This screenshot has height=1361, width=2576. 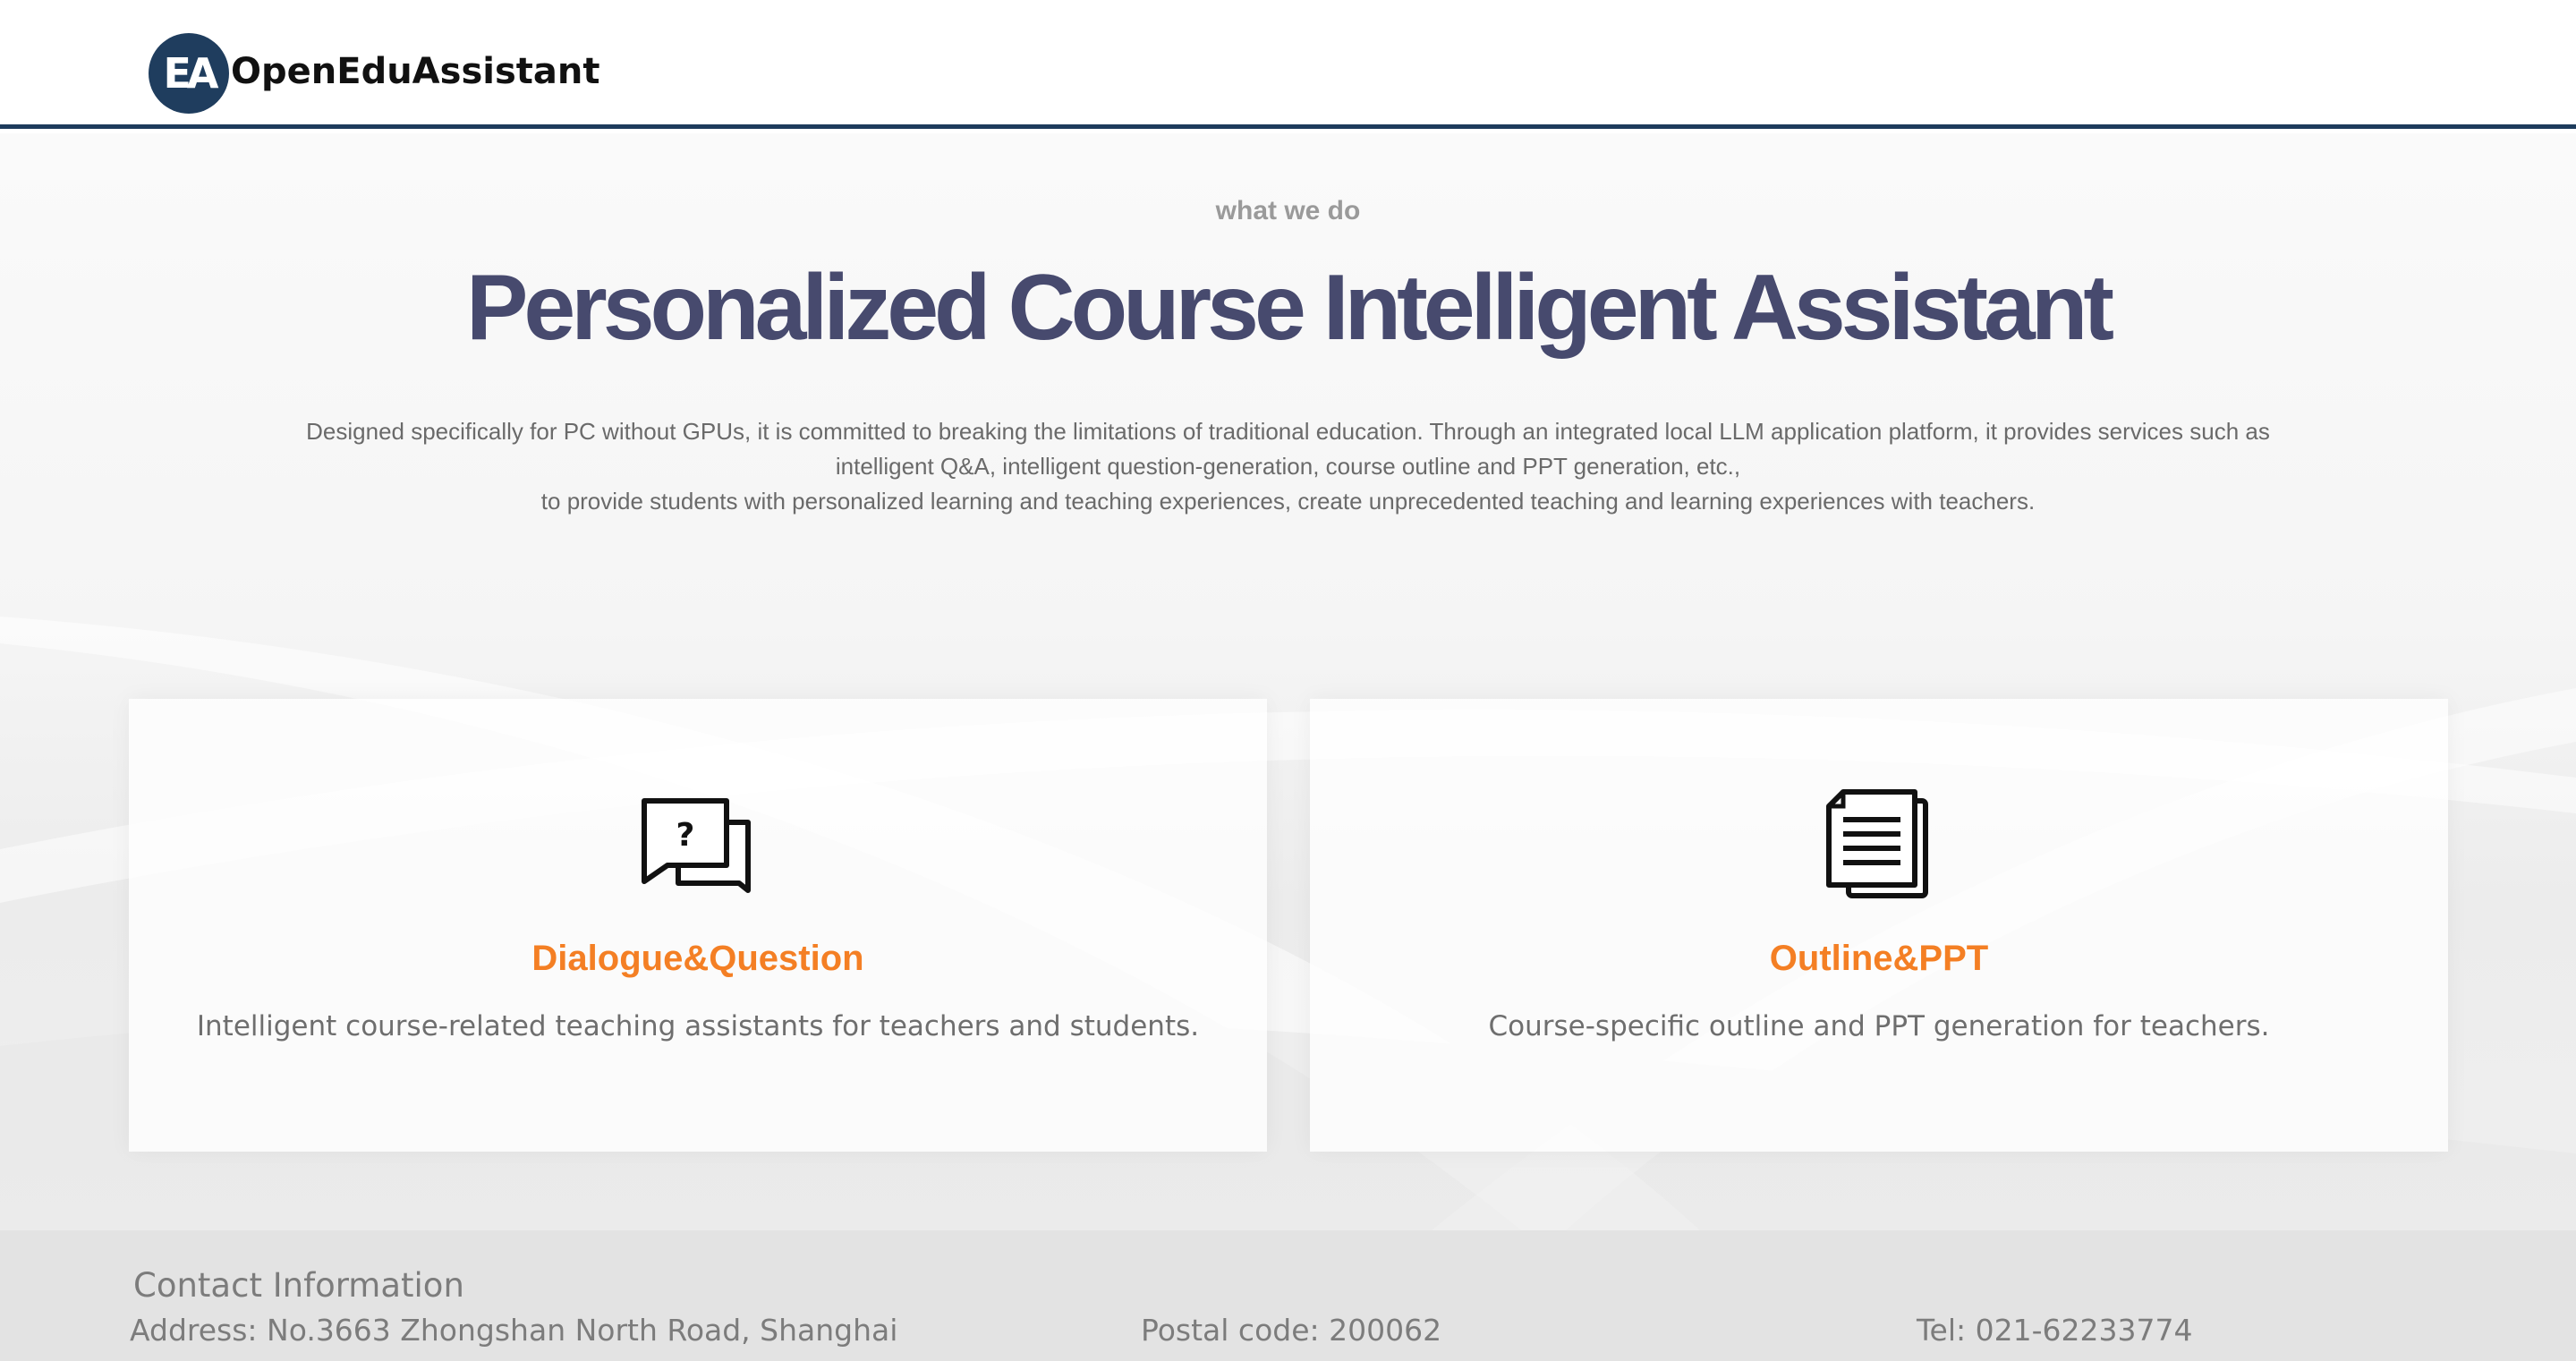 What do you see at coordinates (2055, 1330) in the screenshot?
I see `contact-phone: Tel: 021-62233774` at bounding box center [2055, 1330].